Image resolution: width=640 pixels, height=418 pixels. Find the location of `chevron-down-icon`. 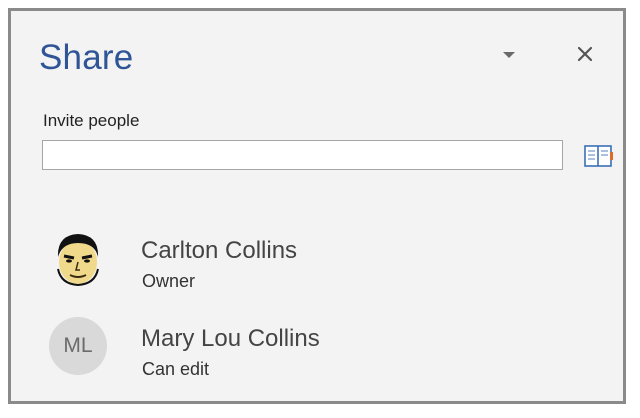

chevron-down-icon is located at coordinates (509, 55).